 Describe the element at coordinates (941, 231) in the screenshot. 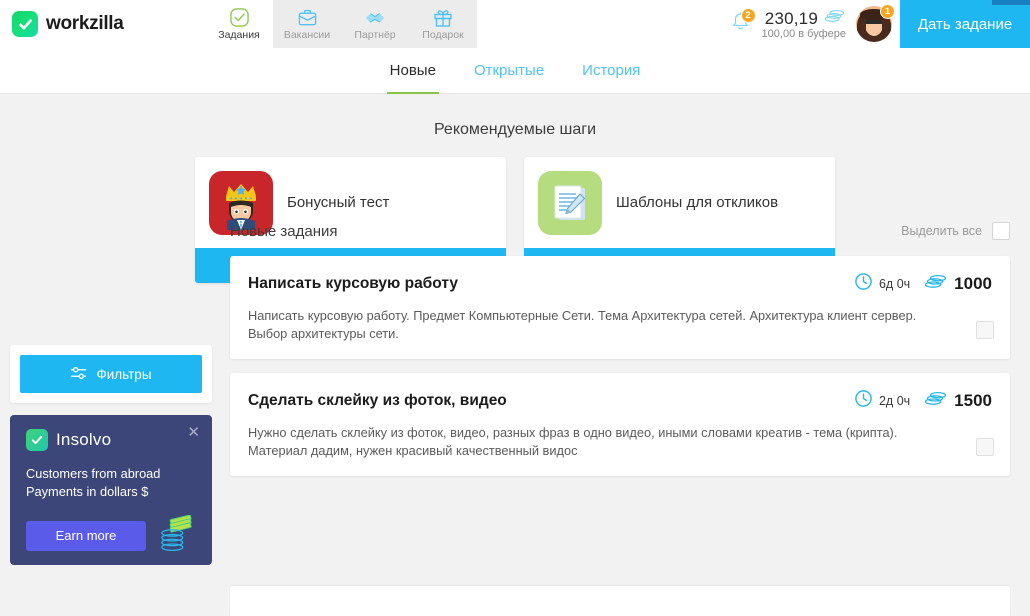

I see `select-all-label: Выделить все` at that location.